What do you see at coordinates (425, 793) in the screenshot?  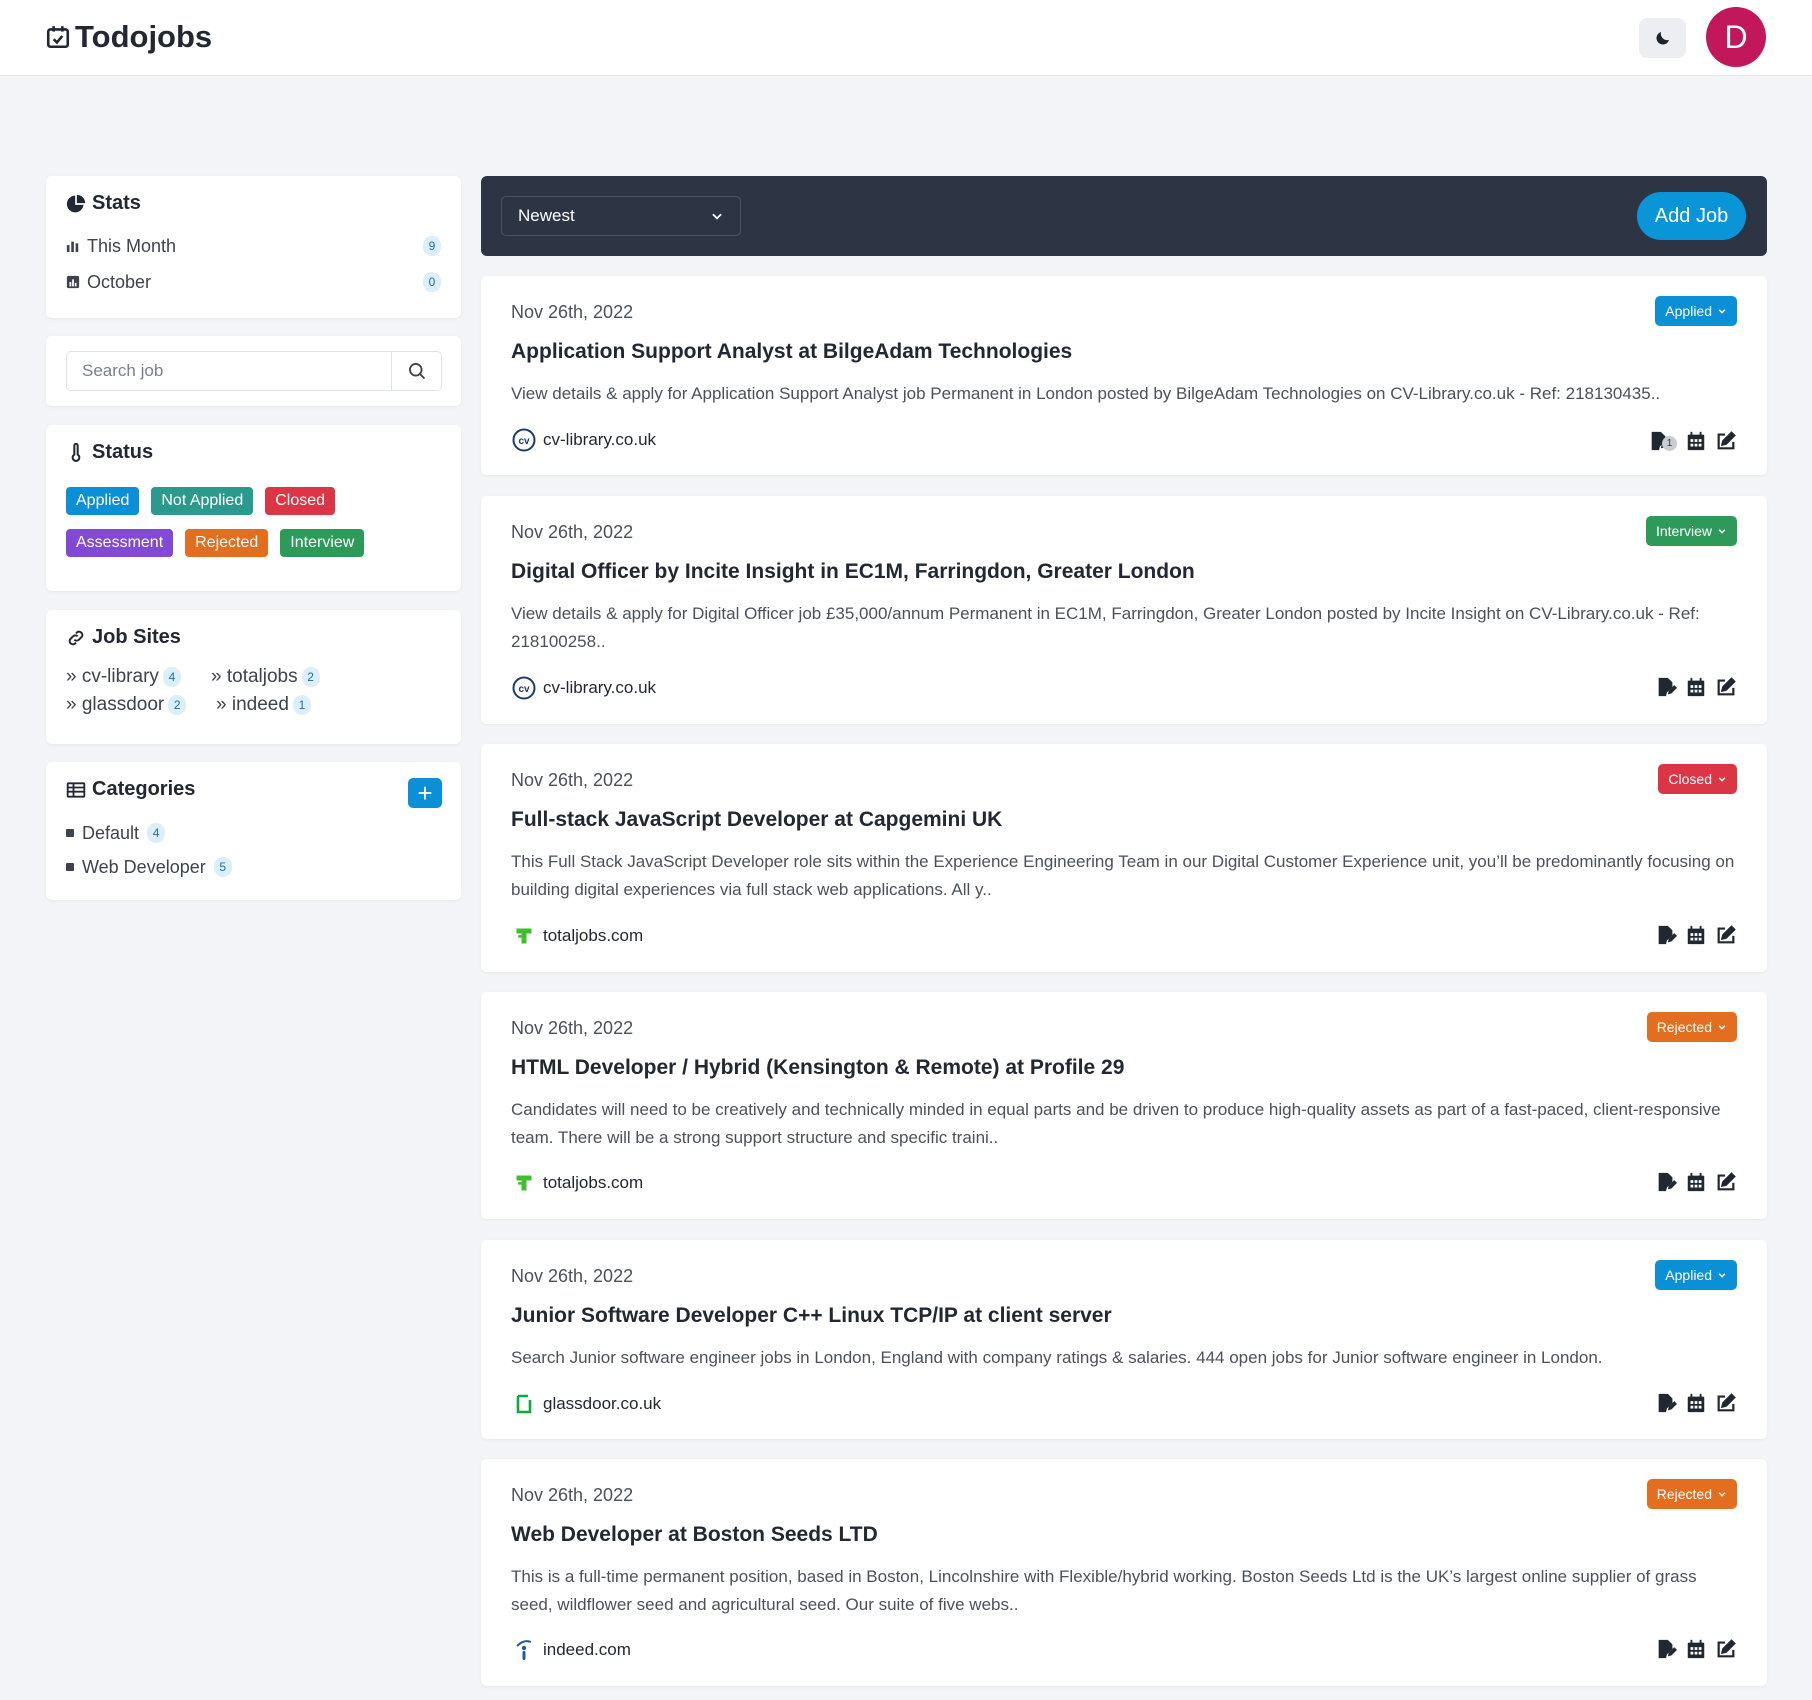 I see `add-category-button: +` at bounding box center [425, 793].